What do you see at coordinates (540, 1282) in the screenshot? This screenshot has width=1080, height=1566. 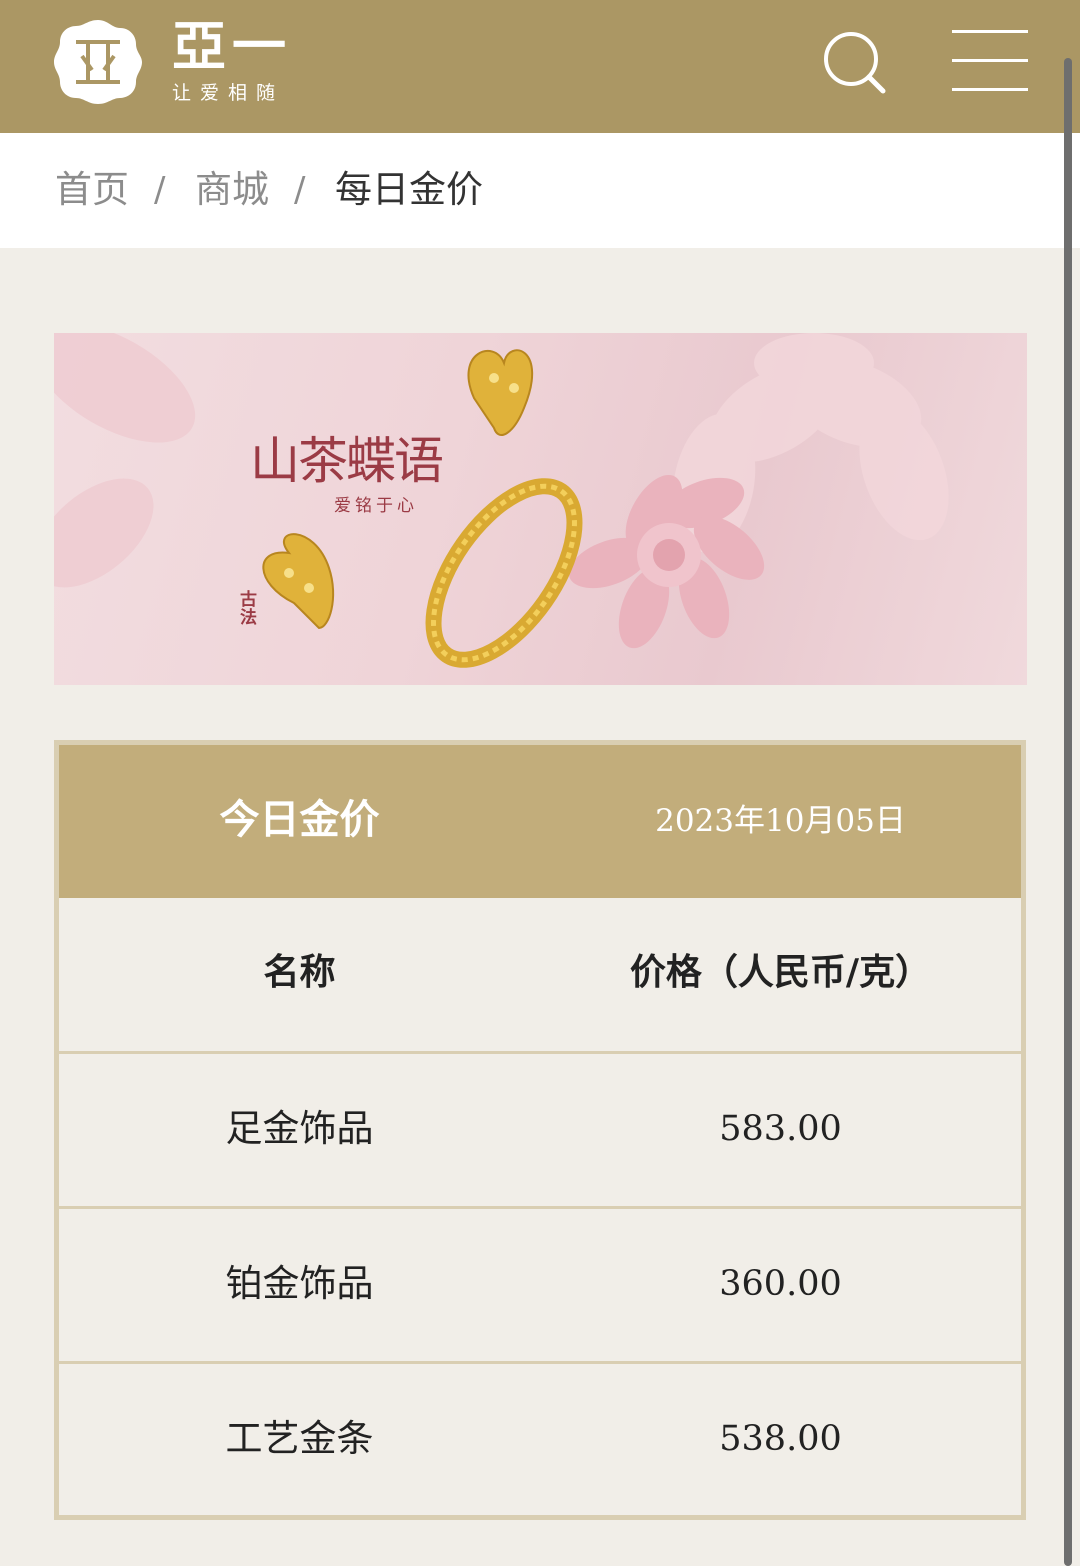 I see `table-row: 铂金饰品 360.00` at bounding box center [540, 1282].